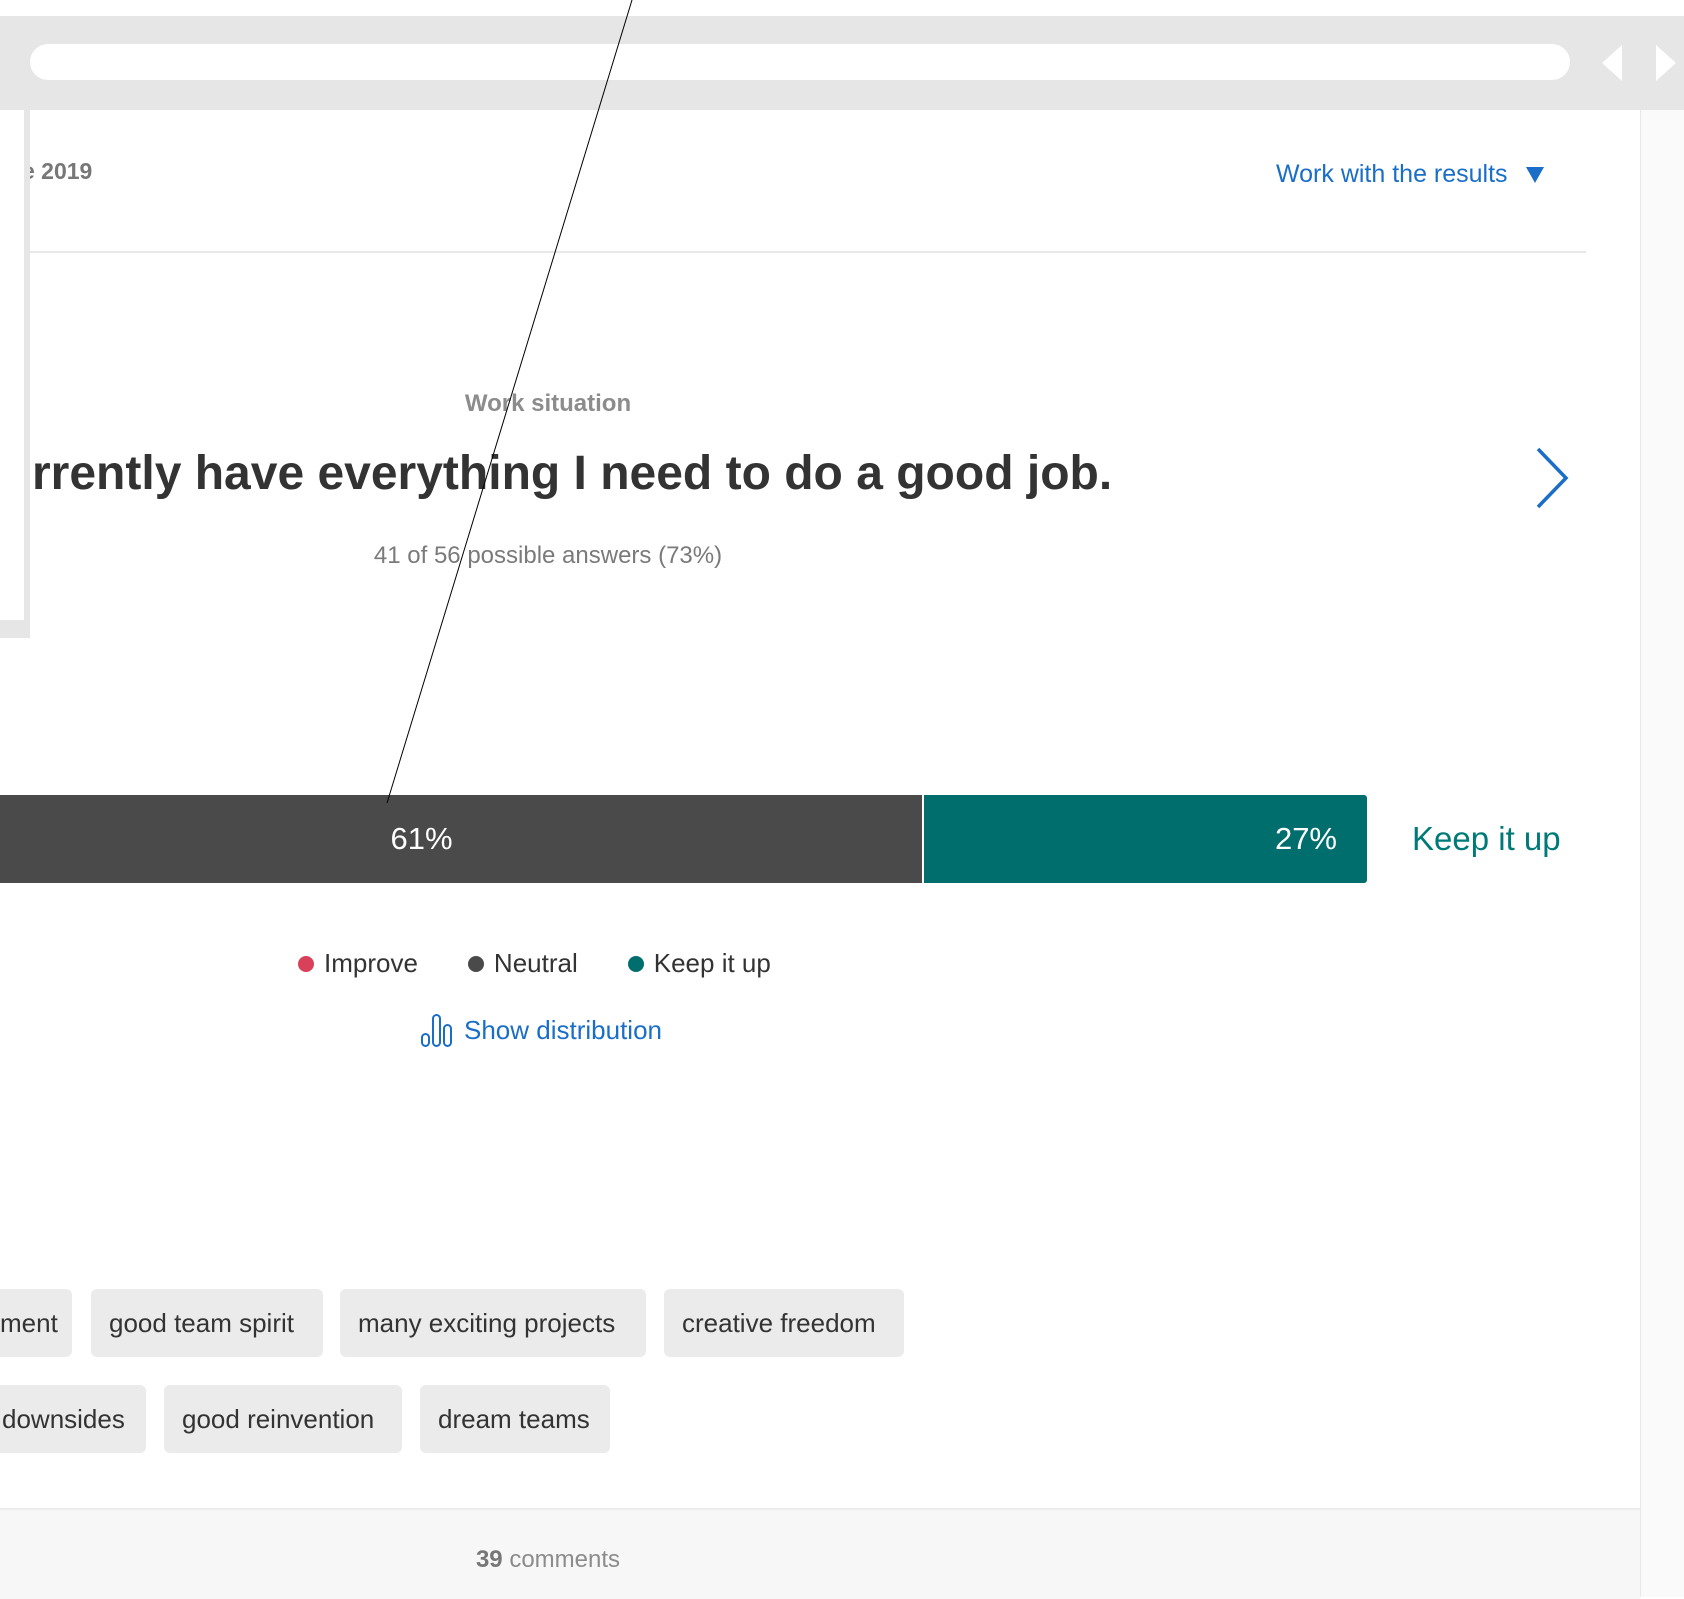 Image resolution: width=1684 pixels, height=1599 pixels. I want to click on tag-label: dream teams, so click(514, 1418).